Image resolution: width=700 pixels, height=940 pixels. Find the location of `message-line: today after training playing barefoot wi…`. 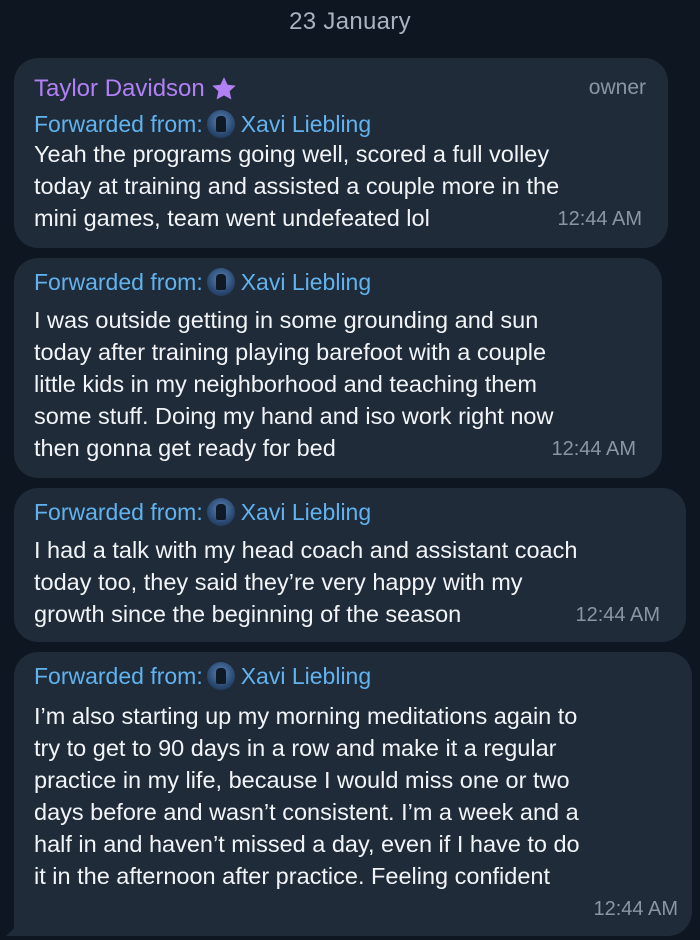

message-line: today after training playing barefoot wi… is located at coordinates (290, 352).